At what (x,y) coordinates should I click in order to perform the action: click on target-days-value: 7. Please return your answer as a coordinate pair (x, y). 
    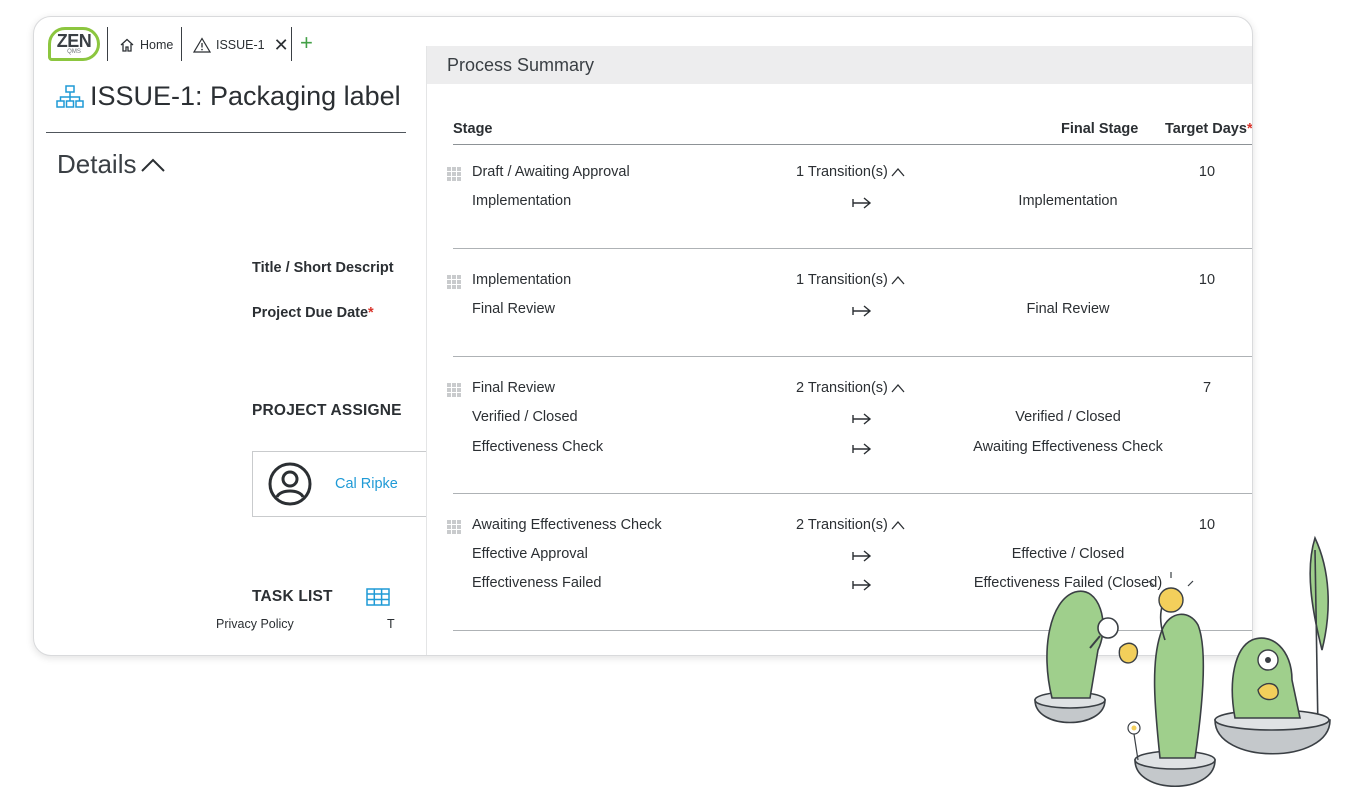
    Looking at the image, I should click on (1207, 388).